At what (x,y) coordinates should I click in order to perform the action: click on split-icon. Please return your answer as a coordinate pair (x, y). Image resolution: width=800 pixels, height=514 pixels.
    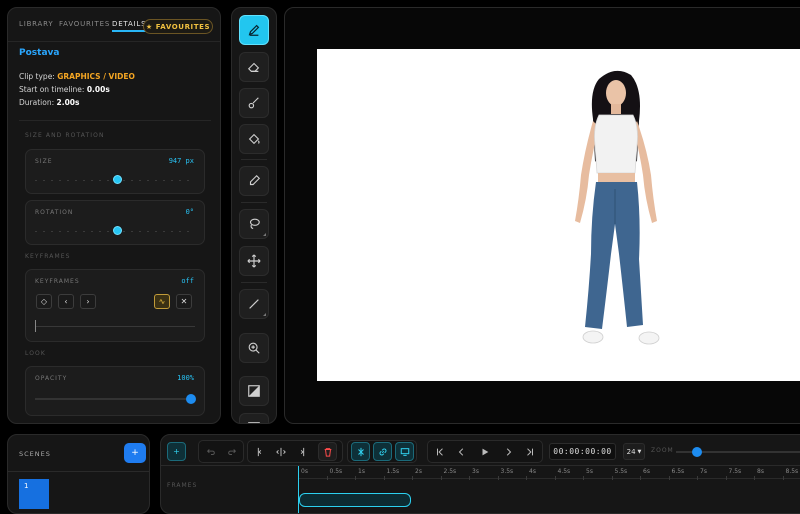
    Looking at the image, I should click on (280, 451).